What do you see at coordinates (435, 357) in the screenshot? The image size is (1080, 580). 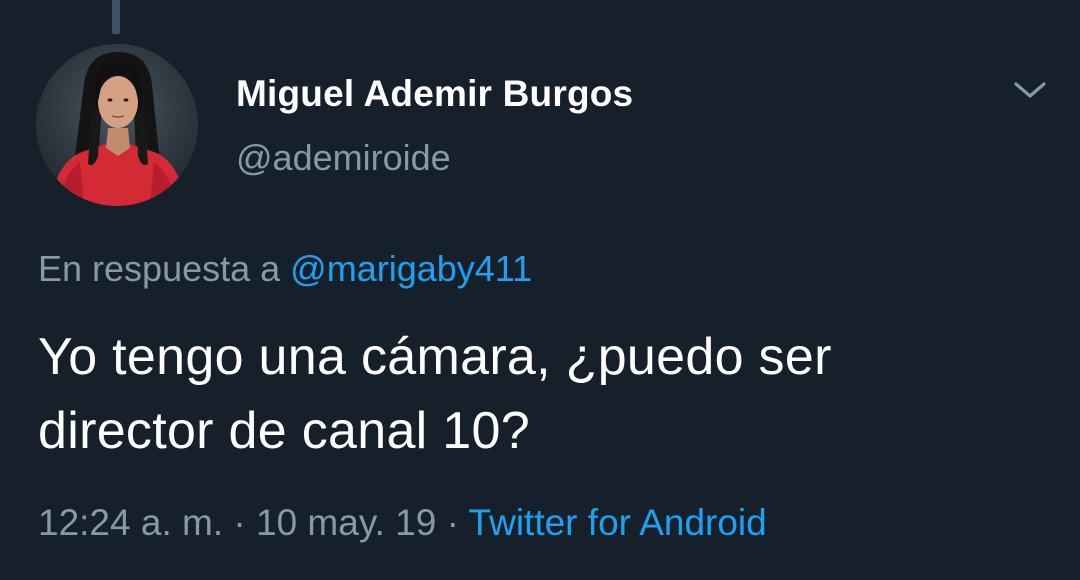 I see `tweet-text-line: Yo tengo una cámara, ¿puedo ser` at bounding box center [435, 357].